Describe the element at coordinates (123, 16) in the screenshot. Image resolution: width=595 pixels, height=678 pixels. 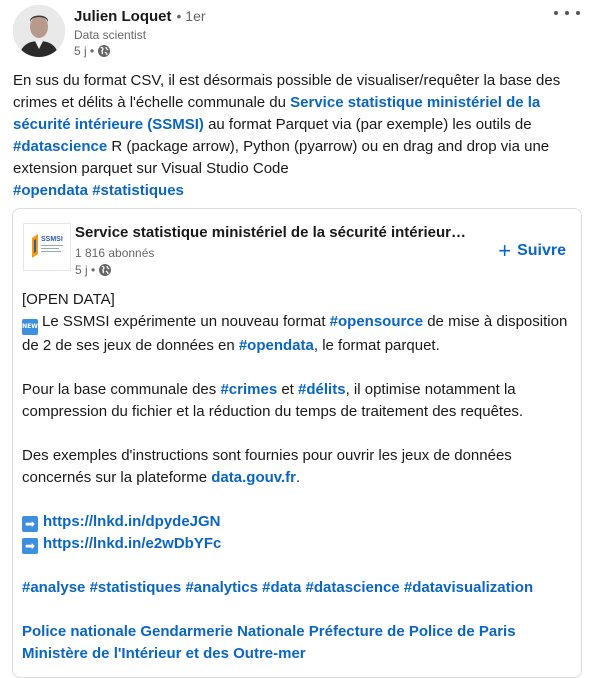
I see `author-name-text: Julien Loquet` at that location.